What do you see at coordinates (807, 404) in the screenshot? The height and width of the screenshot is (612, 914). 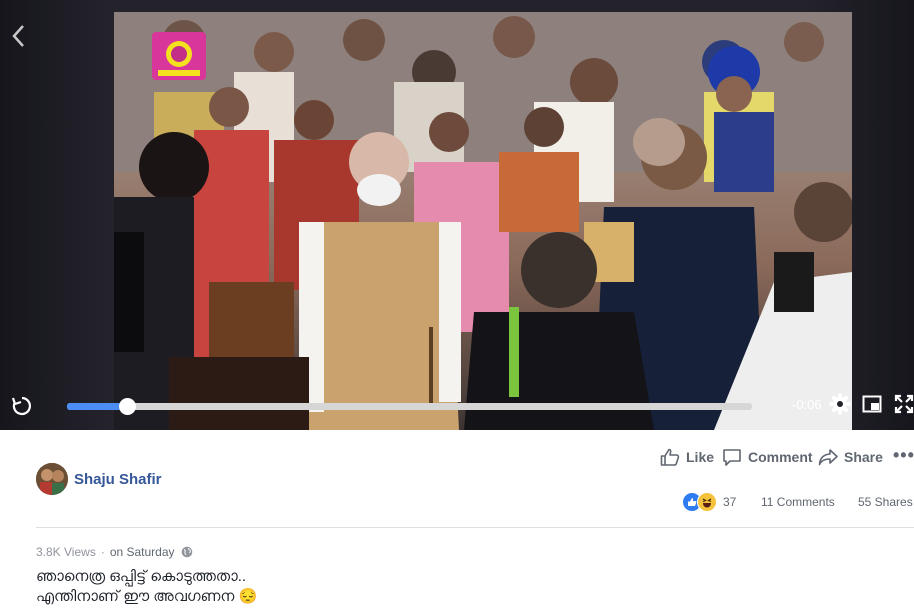 I see `time-remaining: -0:06` at bounding box center [807, 404].